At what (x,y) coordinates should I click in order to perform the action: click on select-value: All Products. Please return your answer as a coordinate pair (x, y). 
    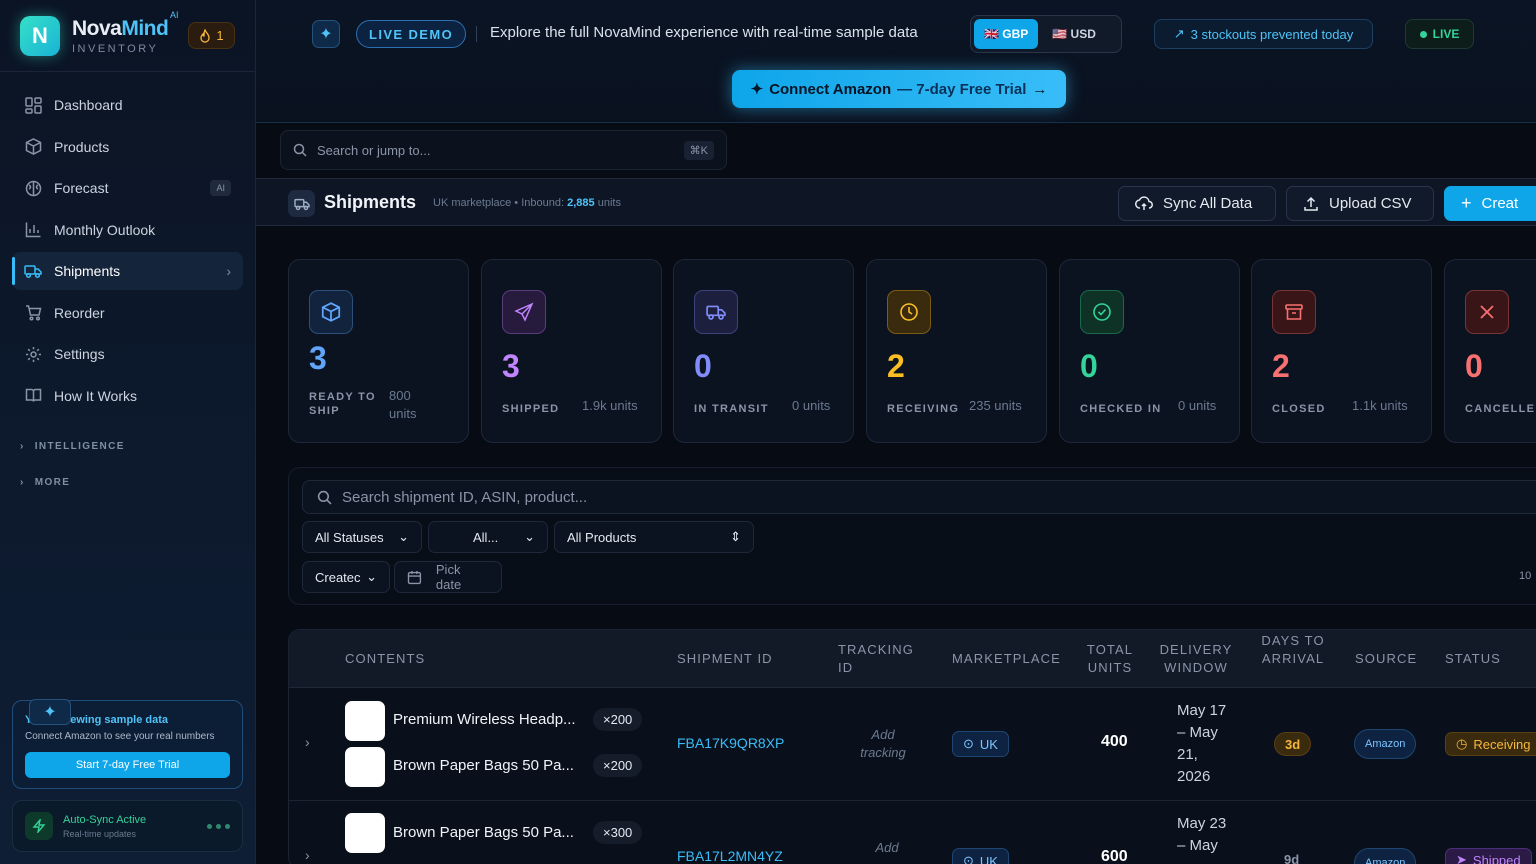
    Looking at the image, I should click on (602, 537).